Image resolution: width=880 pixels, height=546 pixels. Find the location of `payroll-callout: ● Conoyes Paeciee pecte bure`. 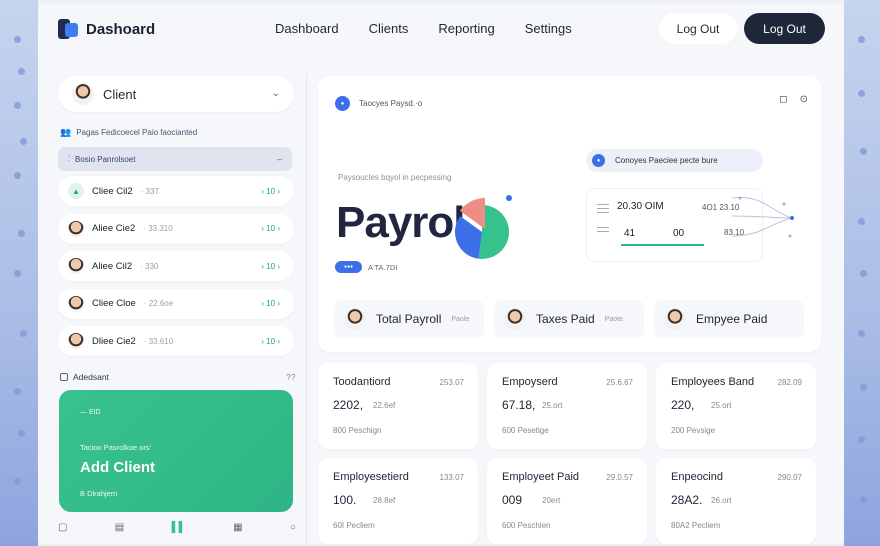

payroll-callout: ● Conoyes Paeciee pecte bure is located at coordinates (674, 160).